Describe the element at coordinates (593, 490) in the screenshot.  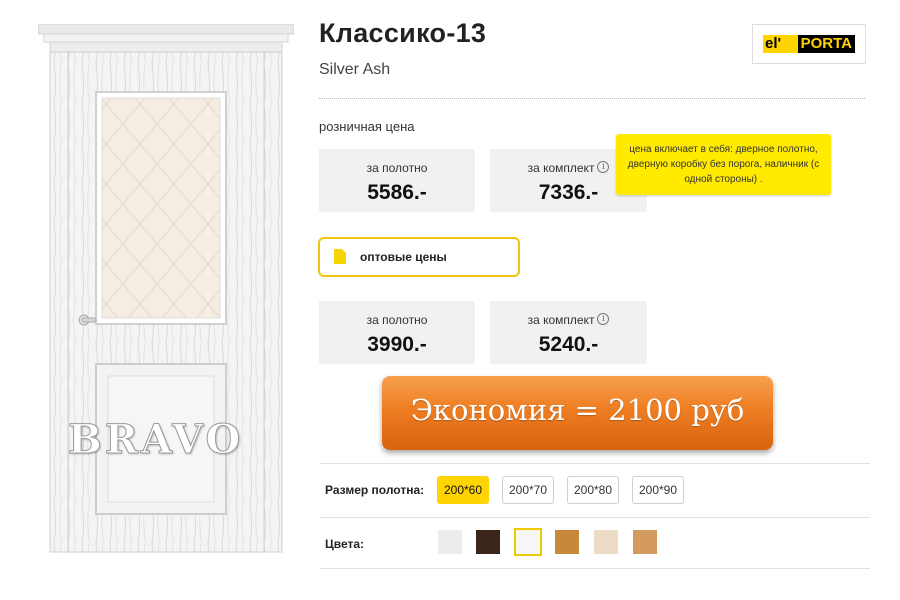
I see `size-option-200x80: 200*80` at that location.